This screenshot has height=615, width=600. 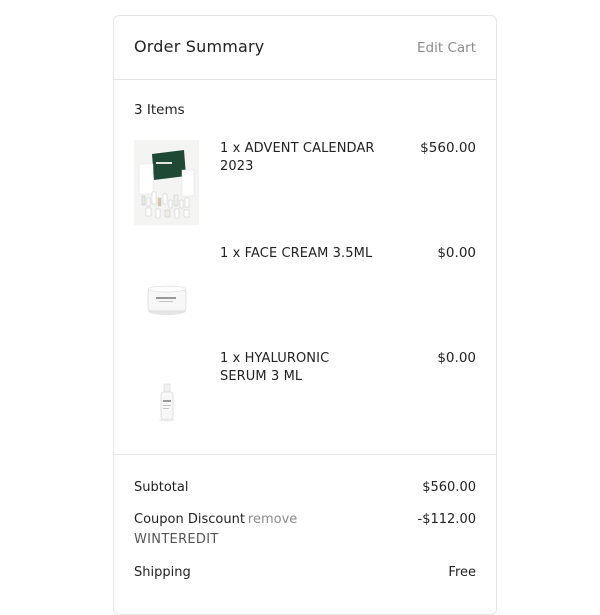 I want to click on cart-item: 1 x ADVENT CALENDAR 2023 $560.00, so click(x=305, y=185).